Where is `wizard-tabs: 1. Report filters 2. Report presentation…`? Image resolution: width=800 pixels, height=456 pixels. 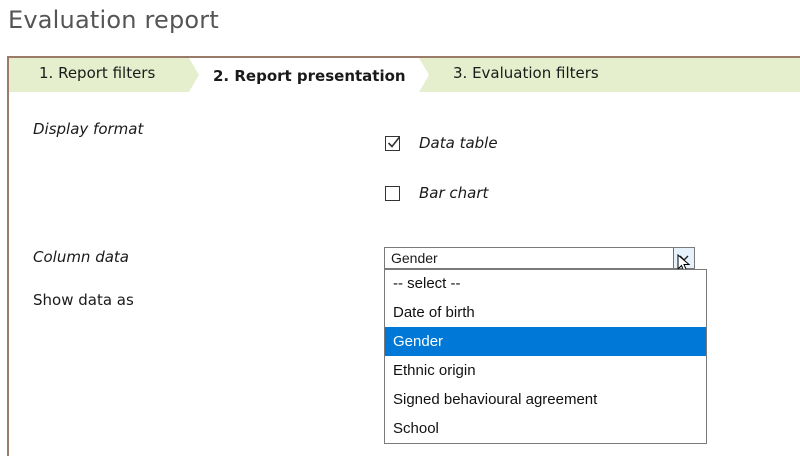 wizard-tabs: 1. Report filters 2. Report presentation… is located at coordinates (404, 75).